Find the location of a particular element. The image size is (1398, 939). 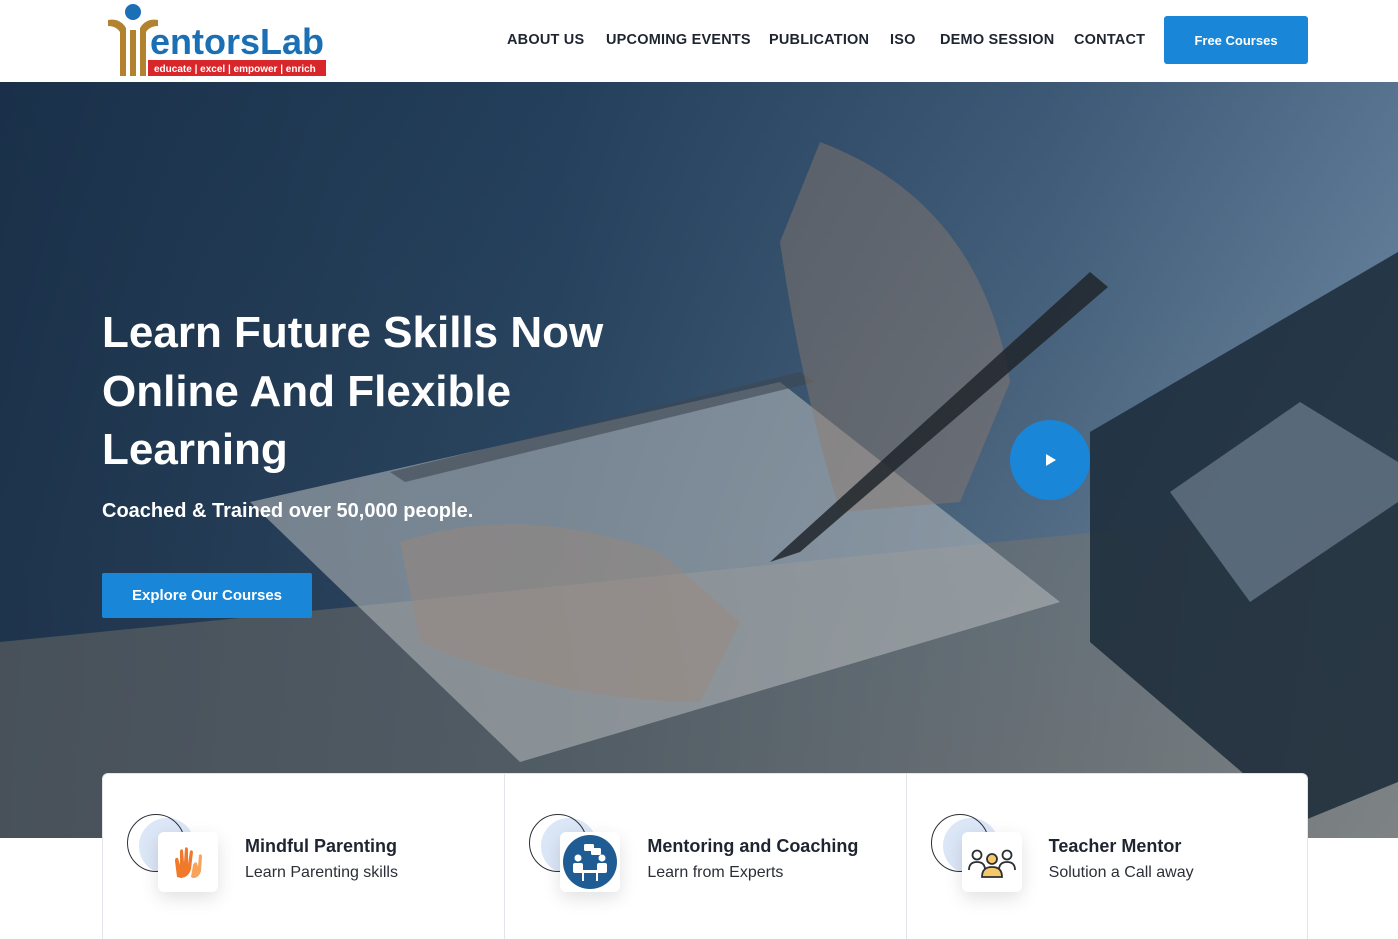

meeting-icon is located at coordinates (590, 862).